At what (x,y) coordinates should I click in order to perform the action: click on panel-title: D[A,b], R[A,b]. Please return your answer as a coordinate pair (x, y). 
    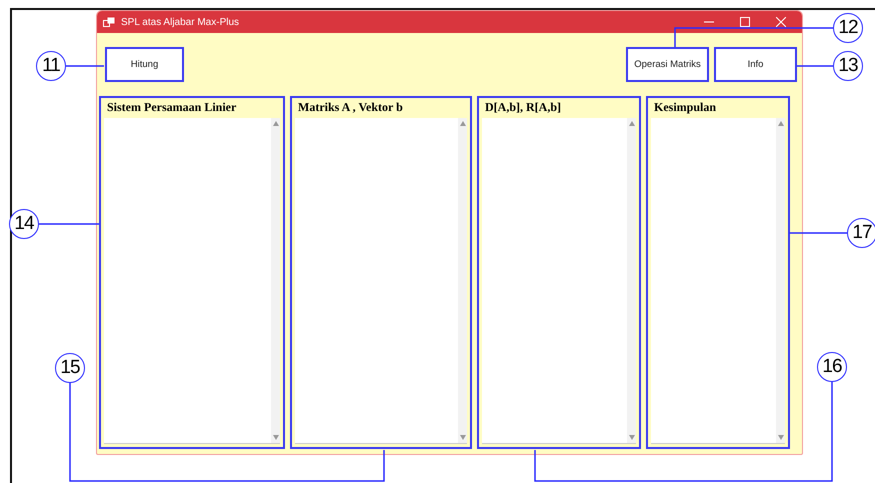
    Looking at the image, I should click on (523, 107).